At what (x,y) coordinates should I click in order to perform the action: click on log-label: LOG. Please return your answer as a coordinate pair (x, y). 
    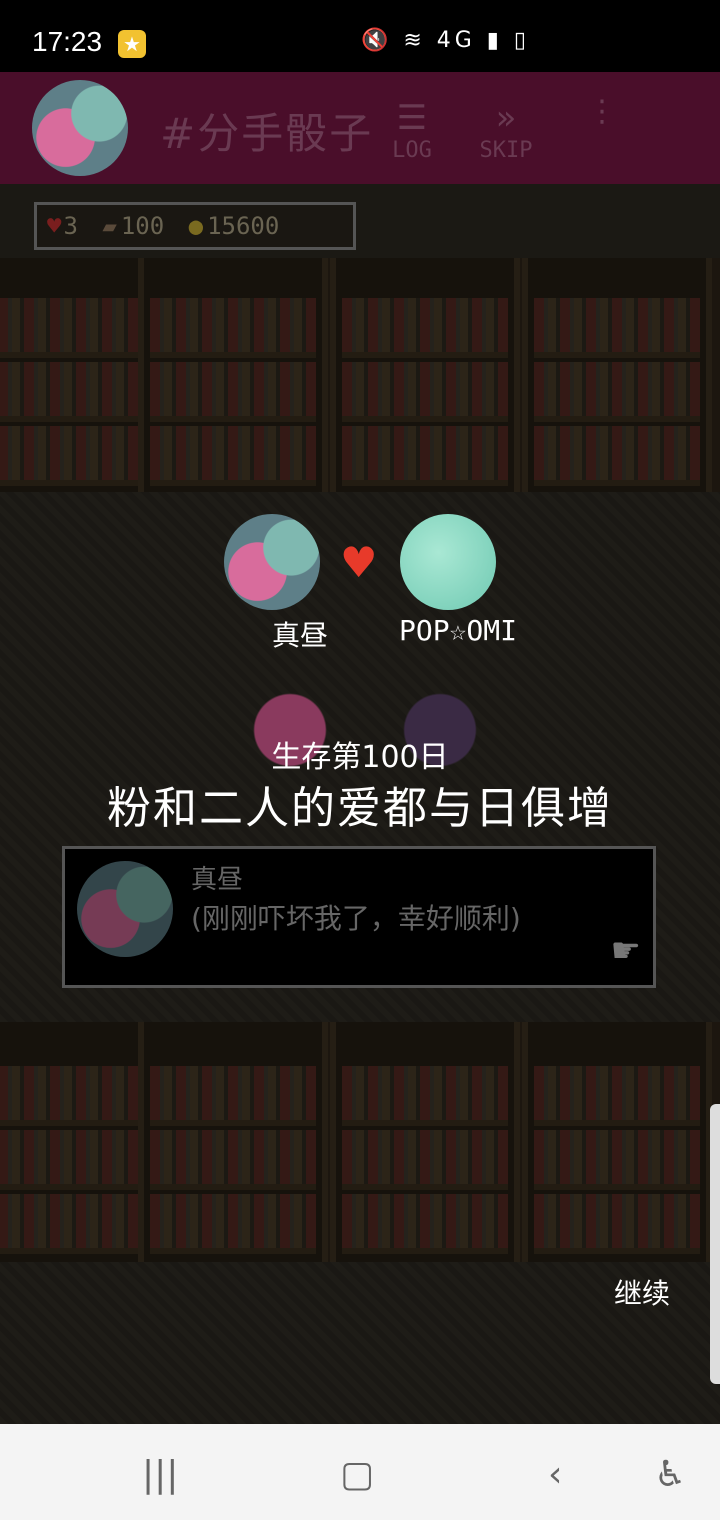
    Looking at the image, I should click on (412, 150).